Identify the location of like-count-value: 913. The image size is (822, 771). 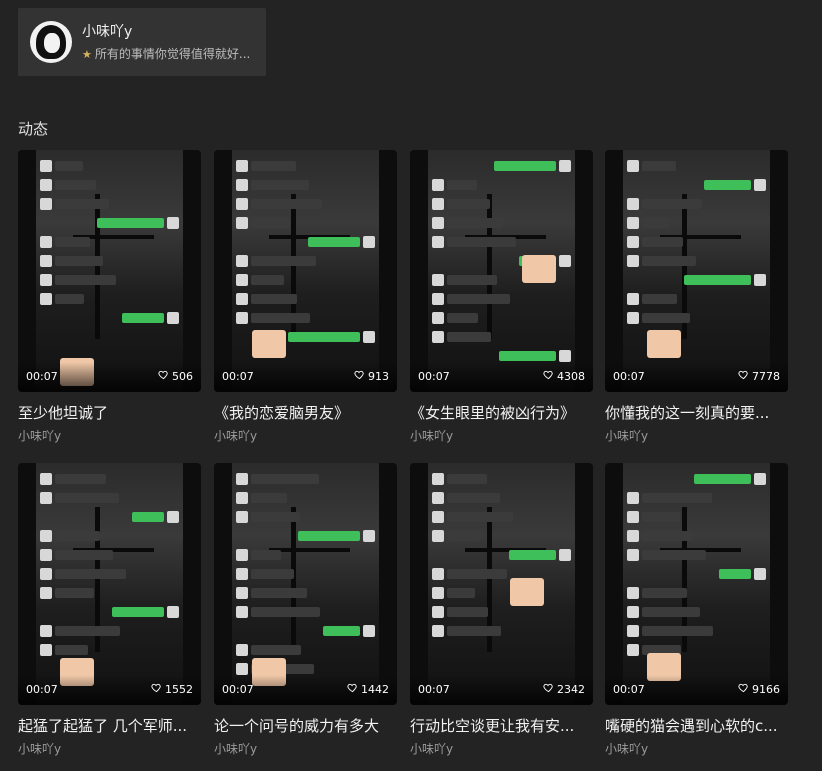
(378, 376).